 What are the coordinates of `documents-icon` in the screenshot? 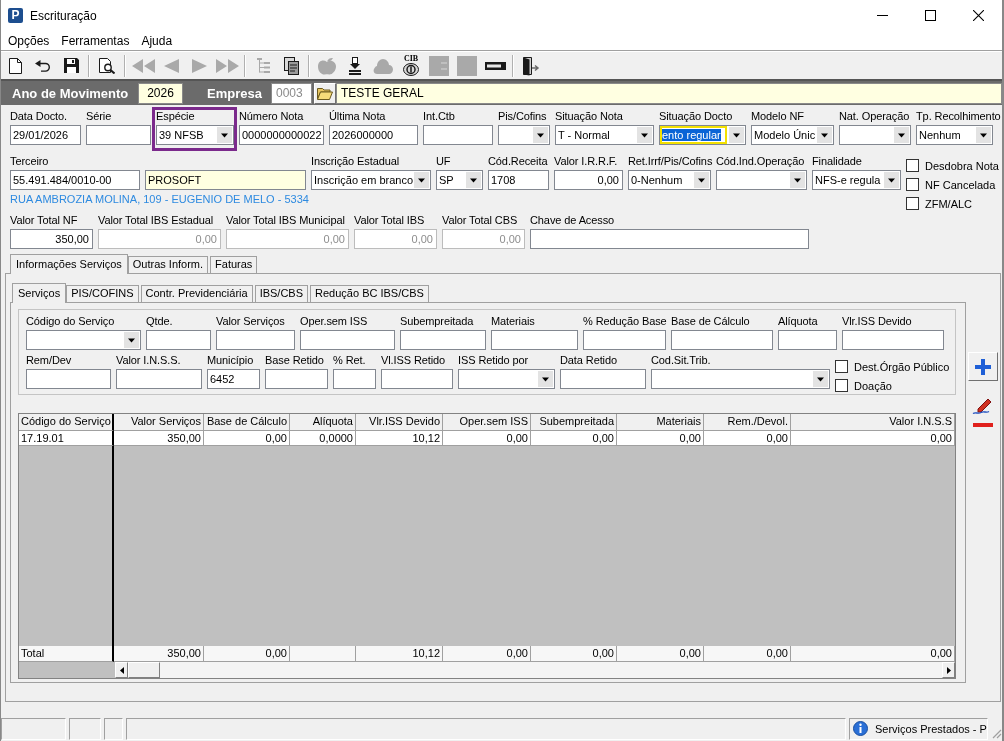 It's located at (291, 65).